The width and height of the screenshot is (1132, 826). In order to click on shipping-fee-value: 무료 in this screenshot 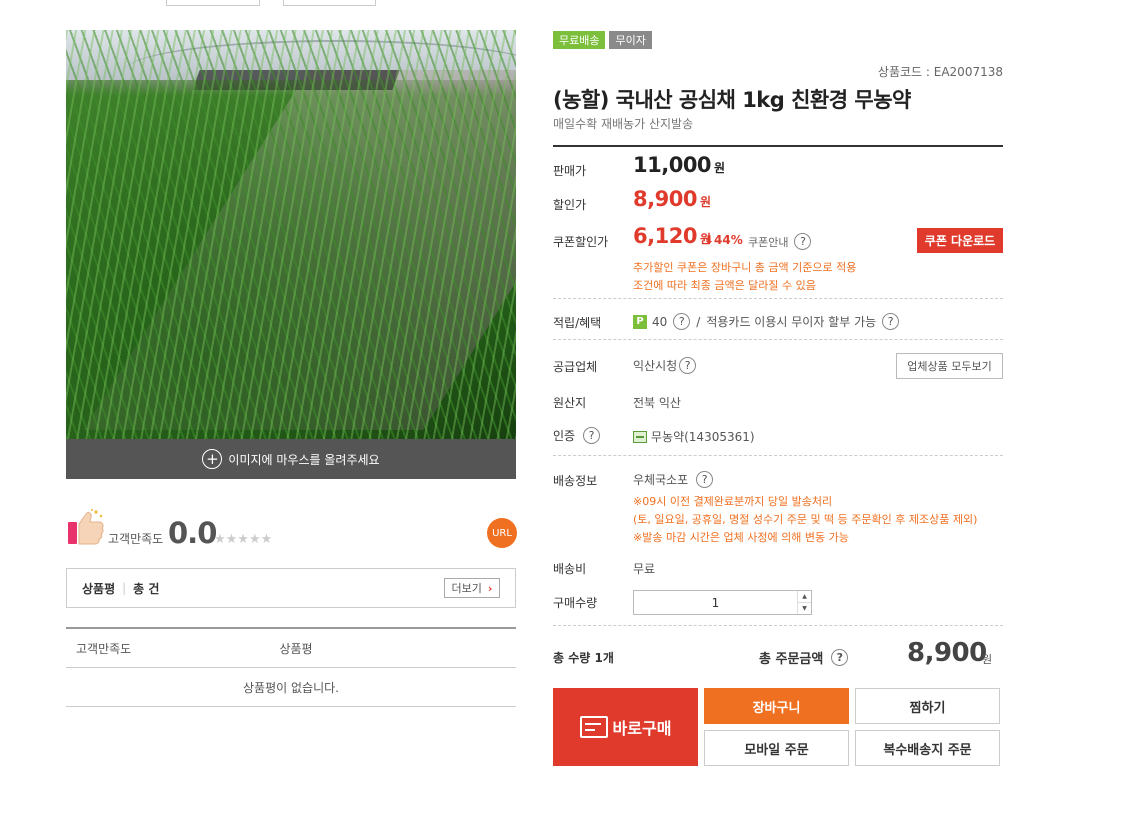, I will do `click(644, 569)`.